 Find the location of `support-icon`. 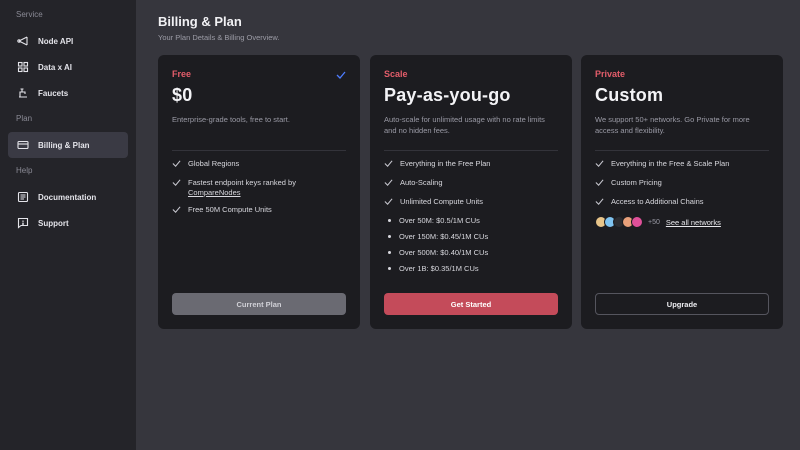

support-icon is located at coordinates (23, 223).